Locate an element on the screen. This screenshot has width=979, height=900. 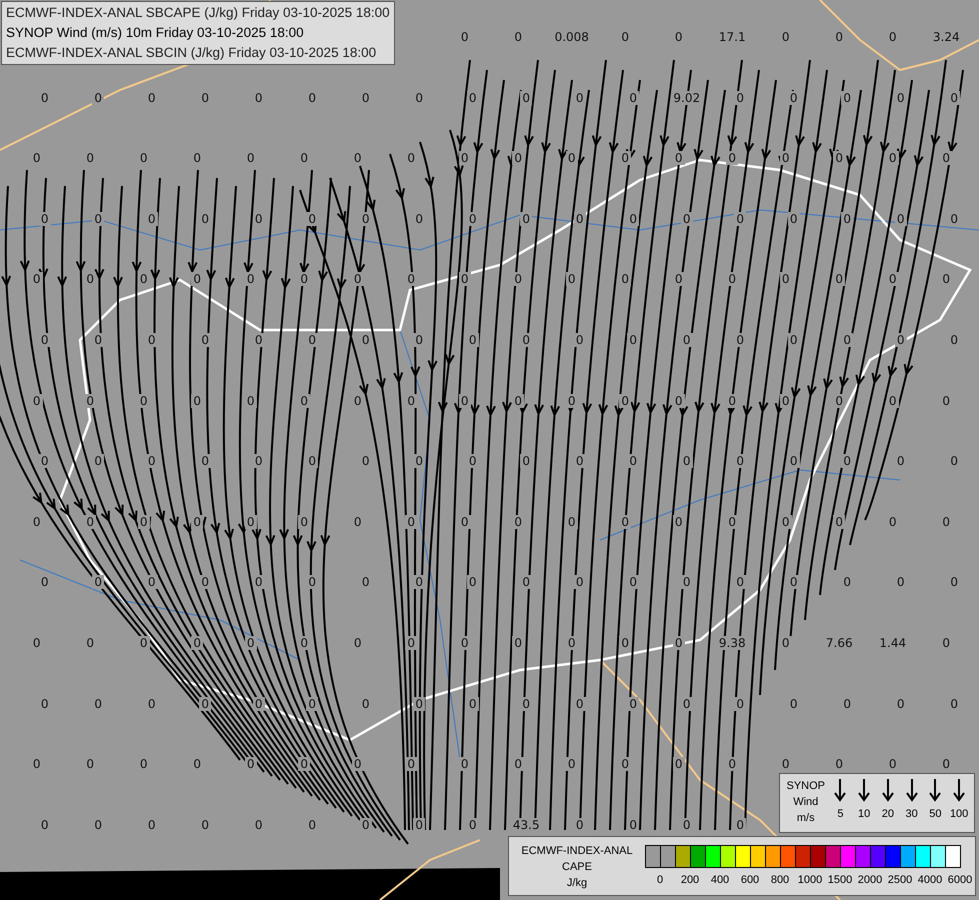
grid-value: 7.66 is located at coordinates (839, 643).